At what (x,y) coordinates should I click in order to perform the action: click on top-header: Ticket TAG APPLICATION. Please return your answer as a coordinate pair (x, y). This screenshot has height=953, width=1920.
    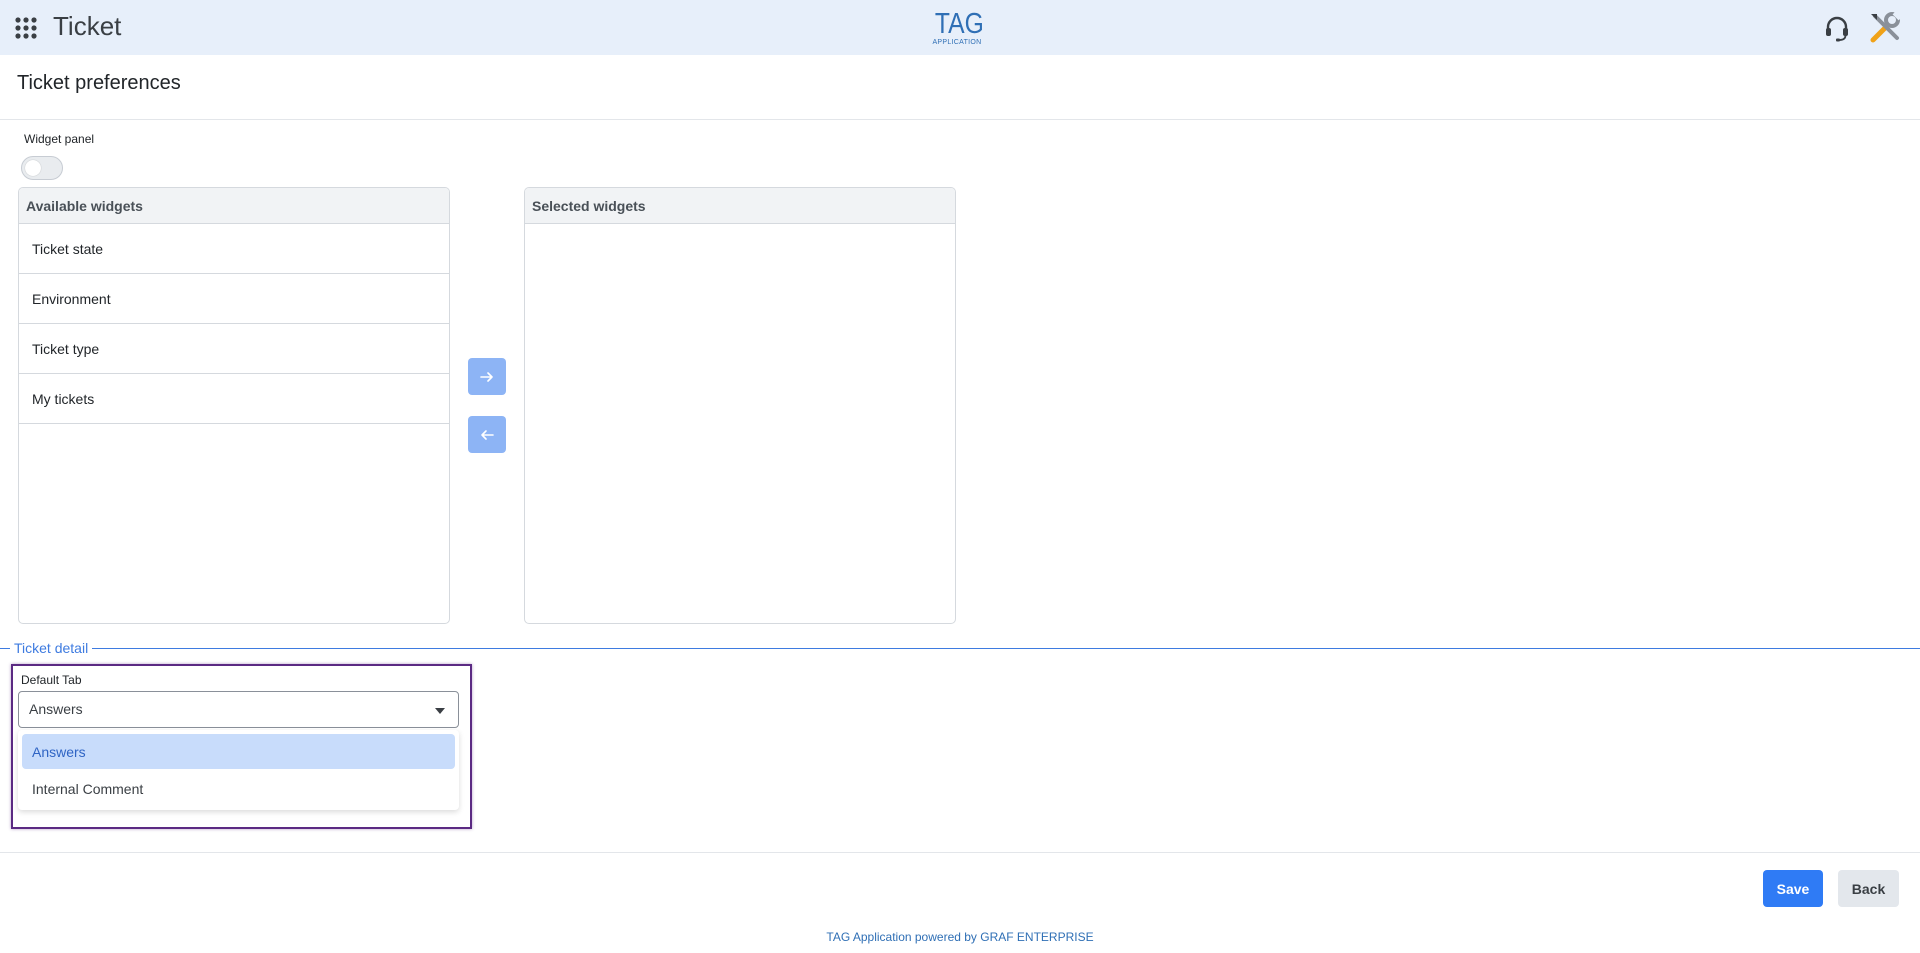
    Looking at the image, I should click on (960, 27).